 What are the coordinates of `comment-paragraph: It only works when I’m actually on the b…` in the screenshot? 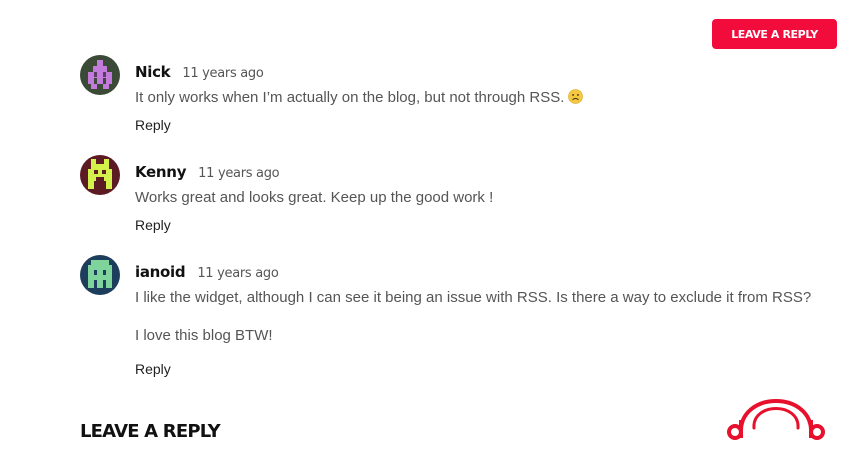 It's located at (350, 97).